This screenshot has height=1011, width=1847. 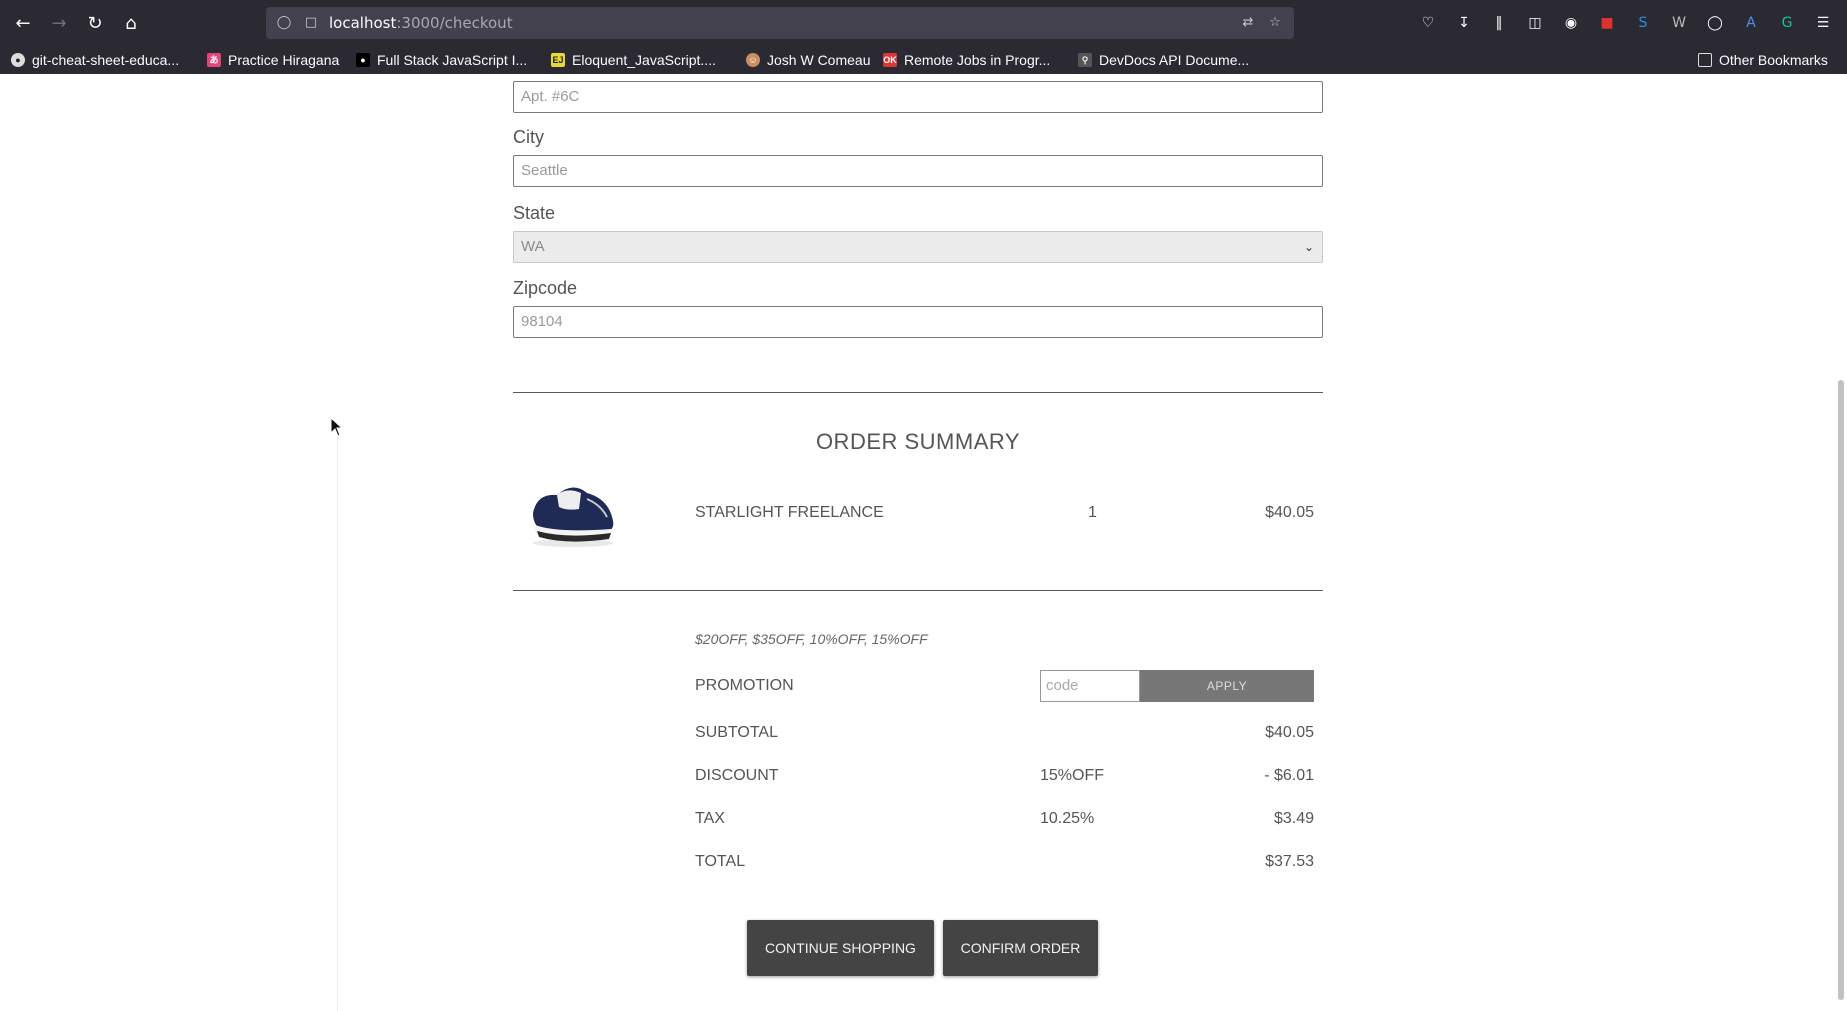 I want to click on josh-avatar-icon: ☺, so click(x=753, y=60).